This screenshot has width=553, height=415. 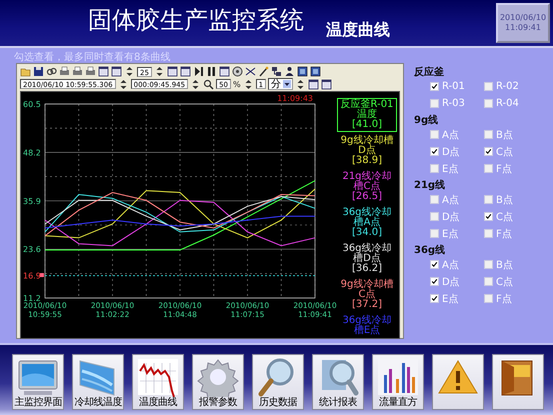 What do you see at coordinates (430, 185) in the screenshot?
I see `group-title: 21g线` at bounding box center [430, 185].